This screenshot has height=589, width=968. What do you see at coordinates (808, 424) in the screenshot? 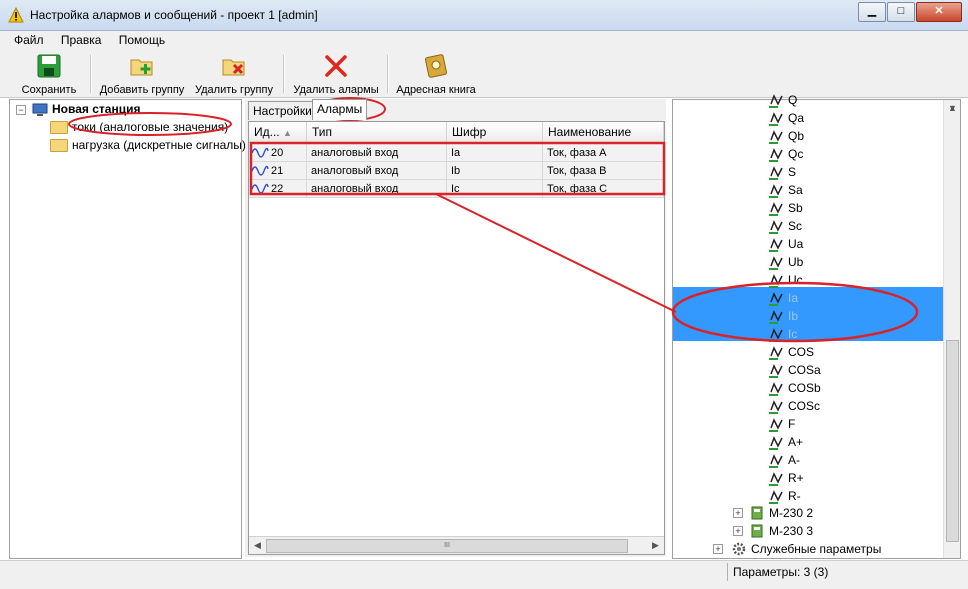
I see `signal-item: F` at bounding box center [808, 424].